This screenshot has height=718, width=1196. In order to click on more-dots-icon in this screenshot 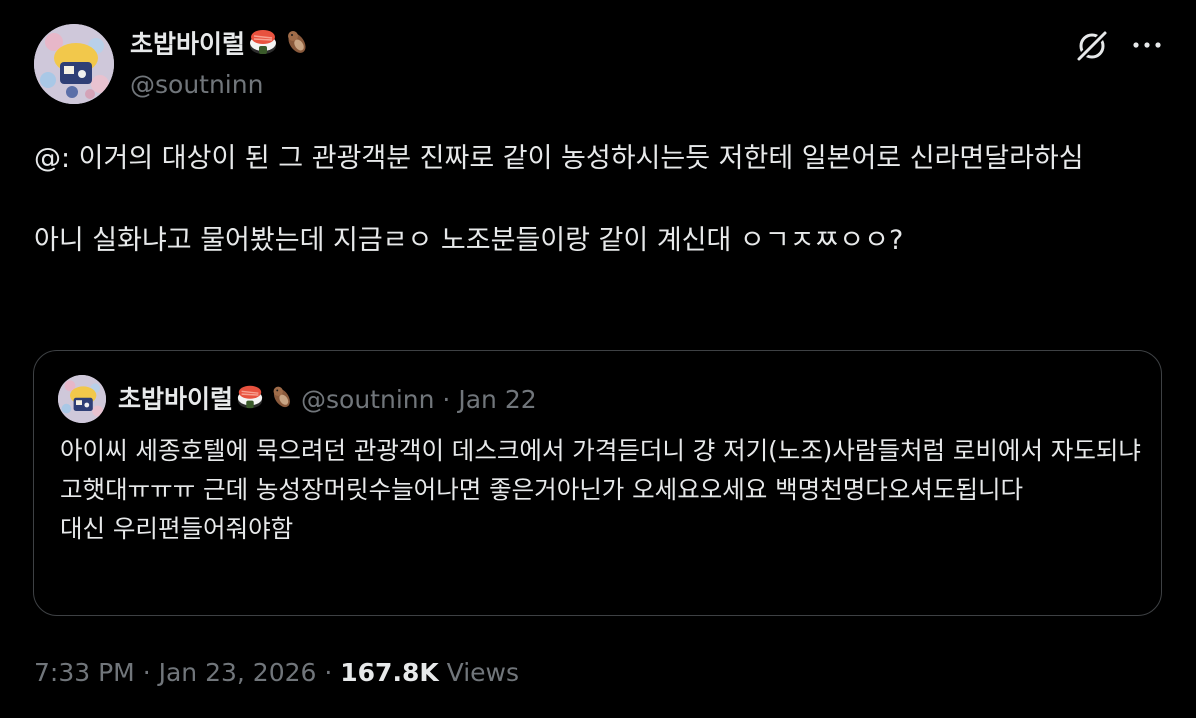, I will do `click(1147, 45)`.